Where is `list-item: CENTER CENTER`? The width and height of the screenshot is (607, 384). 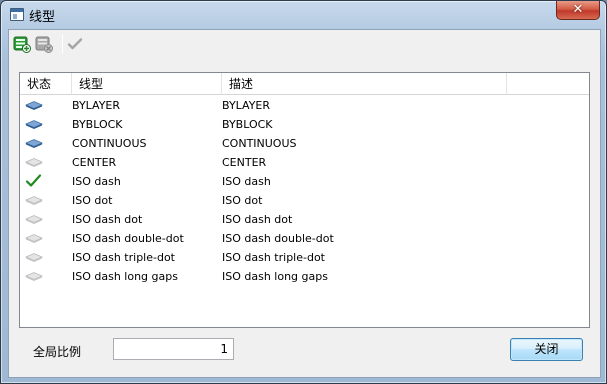 list-item: CENTER CENTER is located at coordinates (304, 162).